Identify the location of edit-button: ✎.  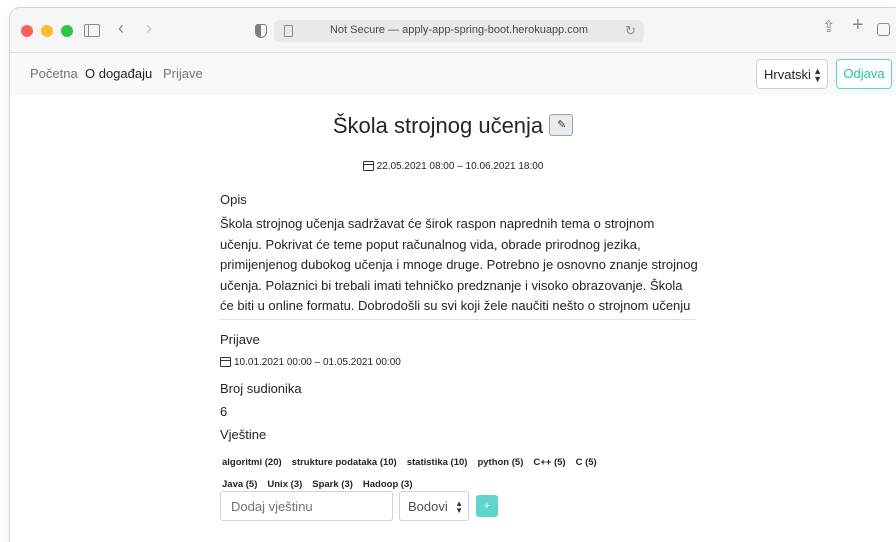
(561, 125).